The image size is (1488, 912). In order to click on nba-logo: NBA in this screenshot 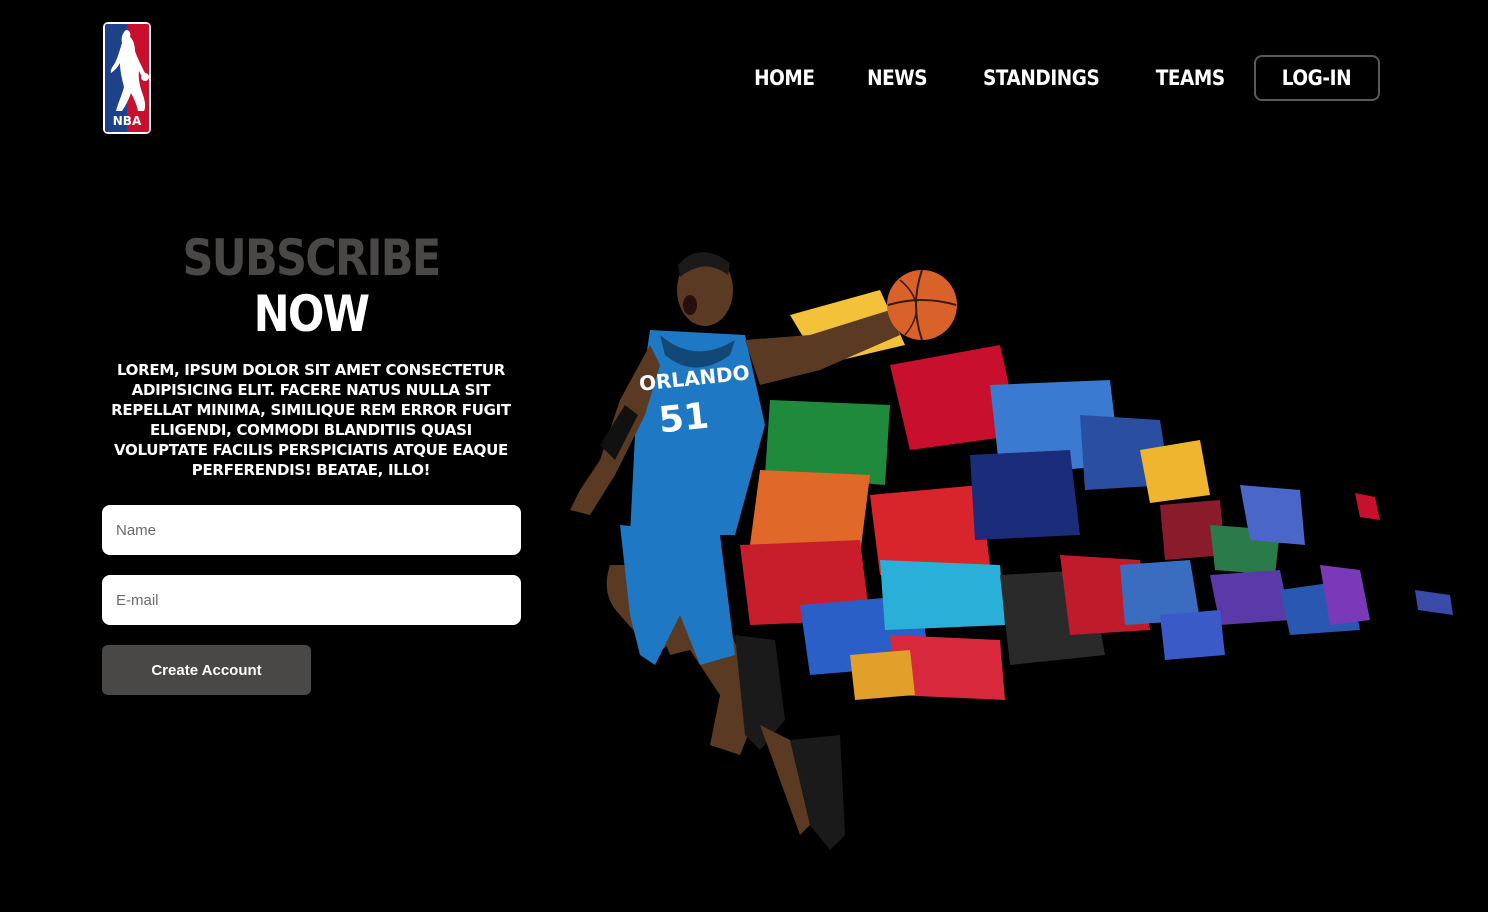, I will do `click(127, 78)`.